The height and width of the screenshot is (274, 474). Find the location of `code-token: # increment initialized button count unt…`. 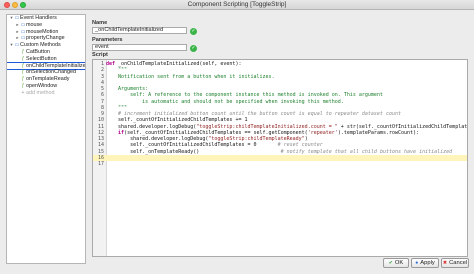

code-token: # increment initialized button count unt… is located at coordinates (254, 114).